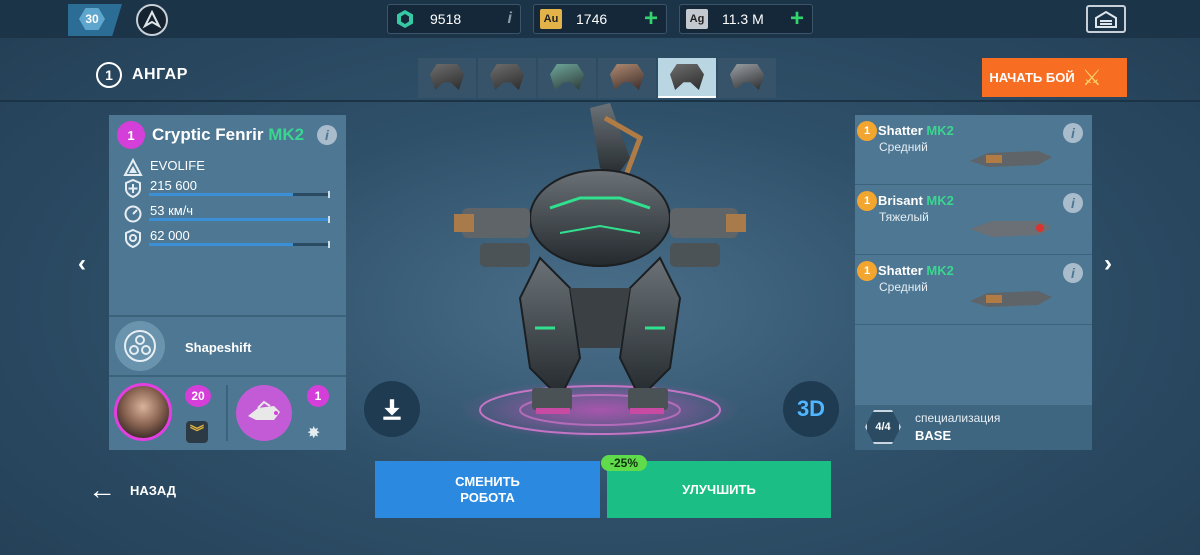 The height and width of the screenshot is (555, 1200). I want to click on drone-level: 1, so click(318, 396).